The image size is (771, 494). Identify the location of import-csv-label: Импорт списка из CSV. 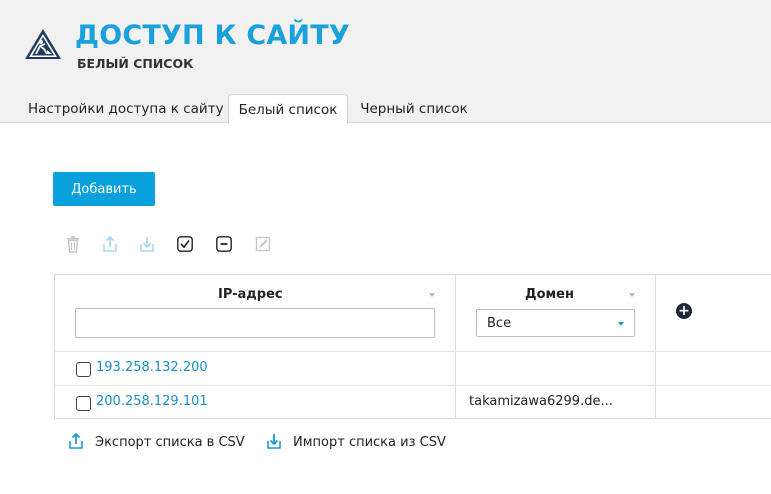
(369, 442).